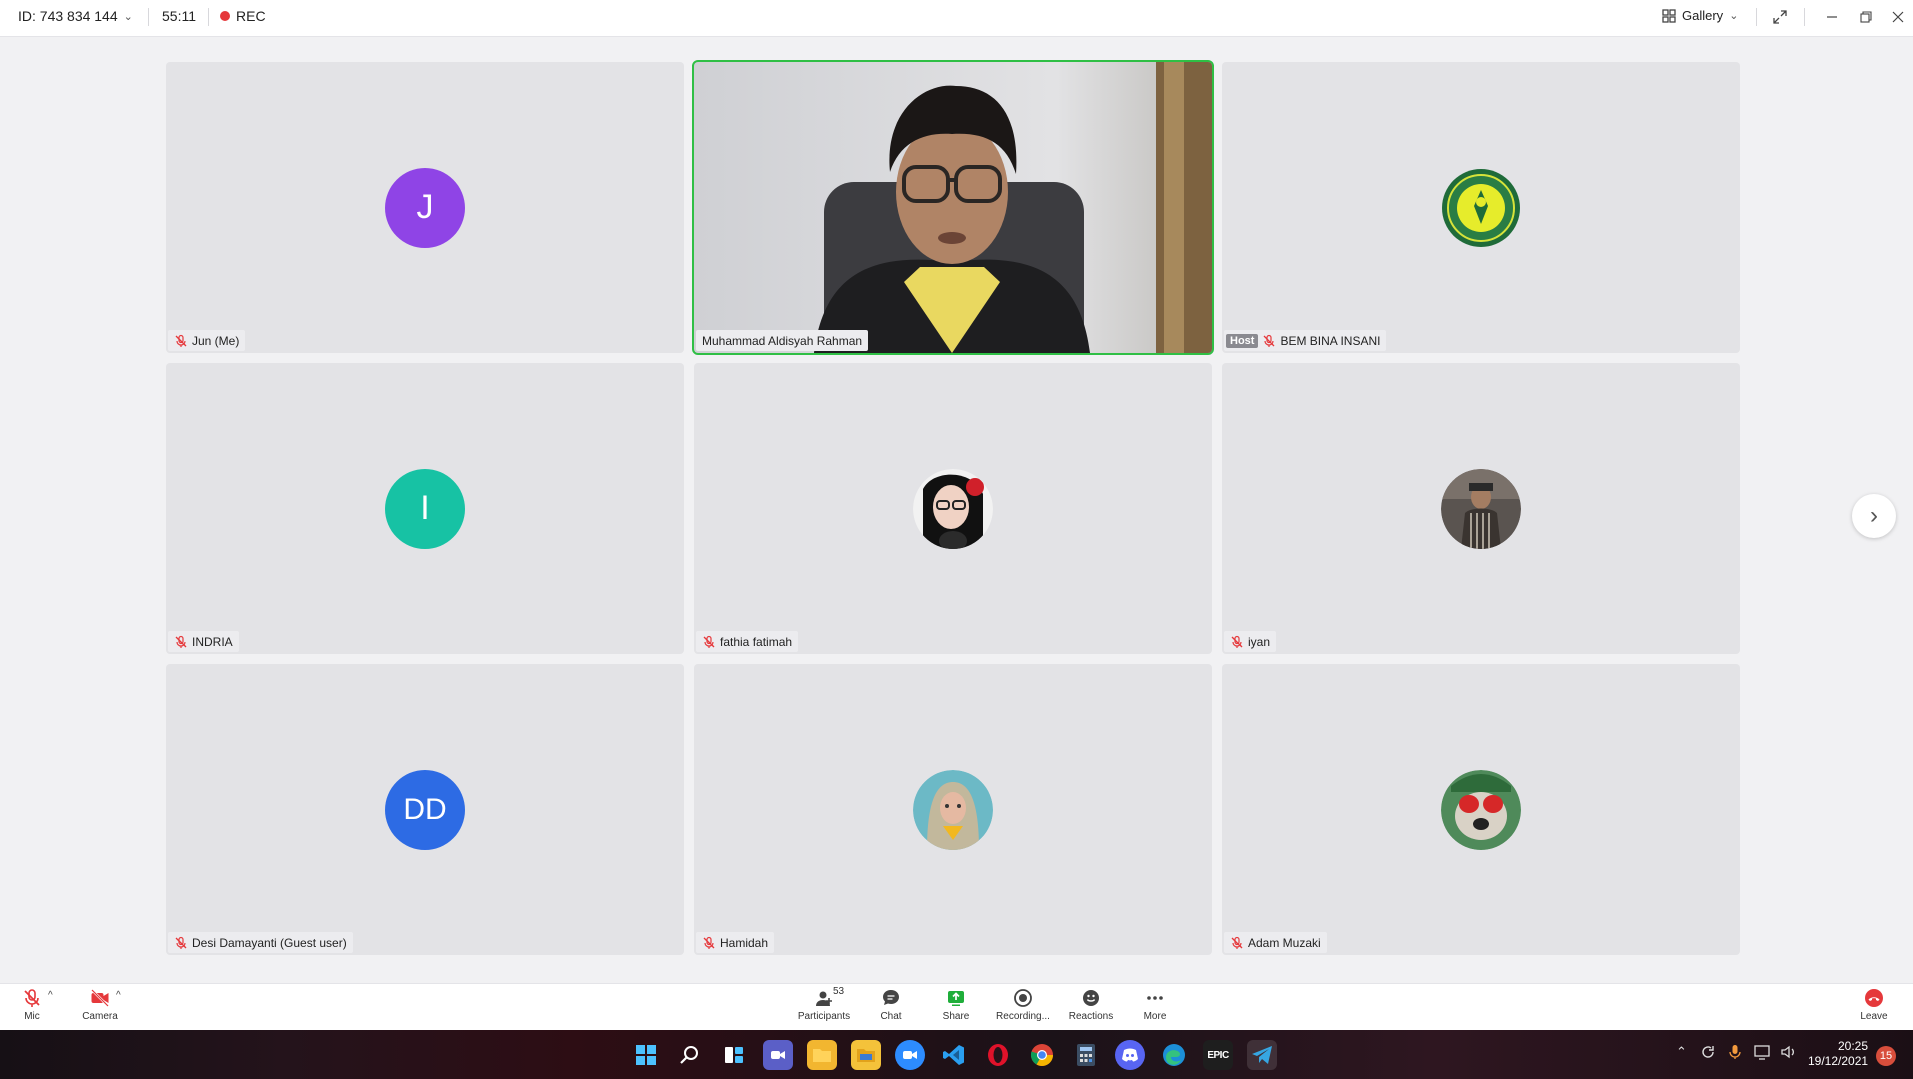 The height and width of the screenshot is (1079, 1913). What do you see at coordinates (1091, 998) in the screenshot?
I see `smiley-icon` at bounding box center [1091, 998].